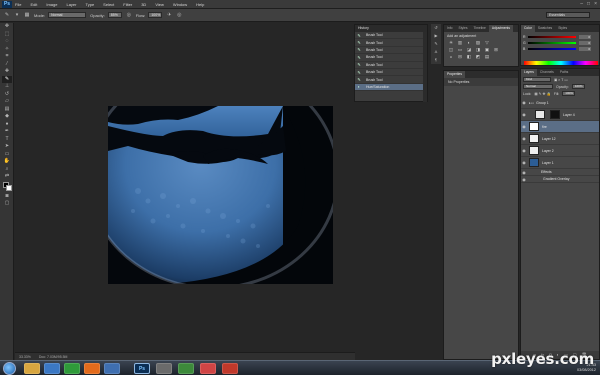 The image size is (600, 375). What do you see at coordinates (568, 15) in the screenshot?
I see `workspace-switcher: Essentials` at bounding box center [568, 15].